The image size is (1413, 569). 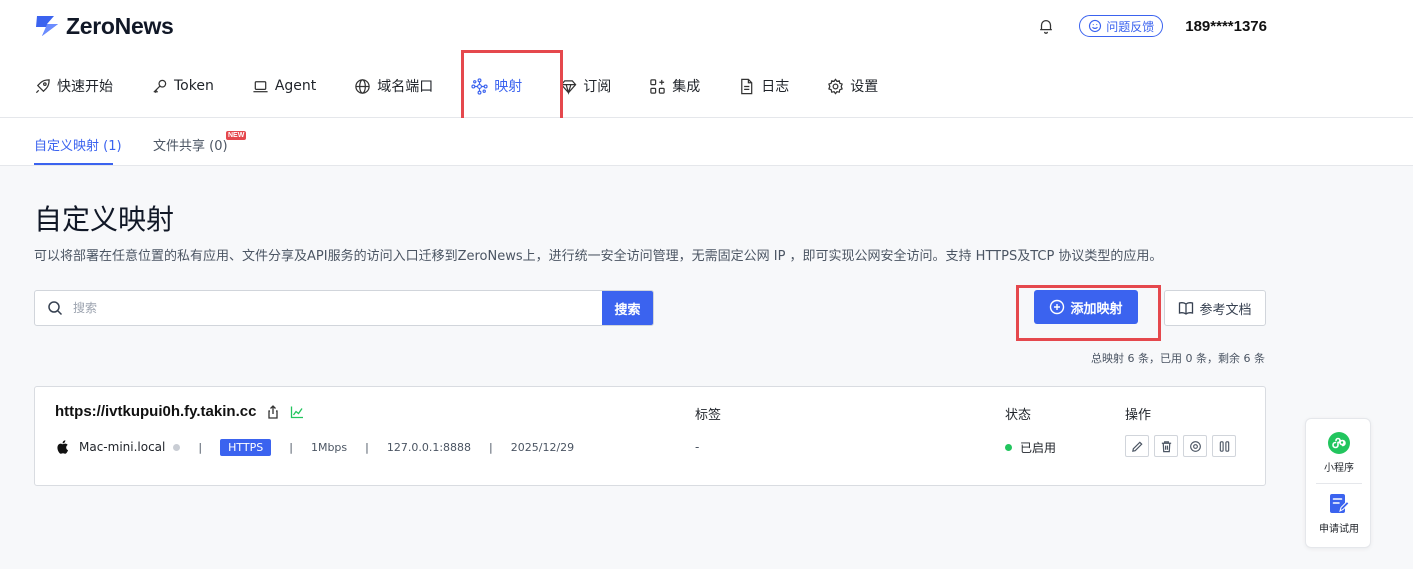 I want to click on active-tab-underline, so click(x=73, y=164).